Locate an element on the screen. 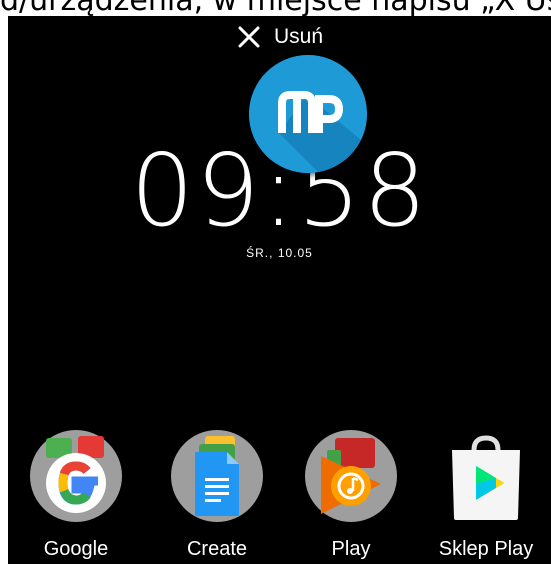 This screenshot has width=551, height=564. google-folder-icon is located at coordinates (76, 476).